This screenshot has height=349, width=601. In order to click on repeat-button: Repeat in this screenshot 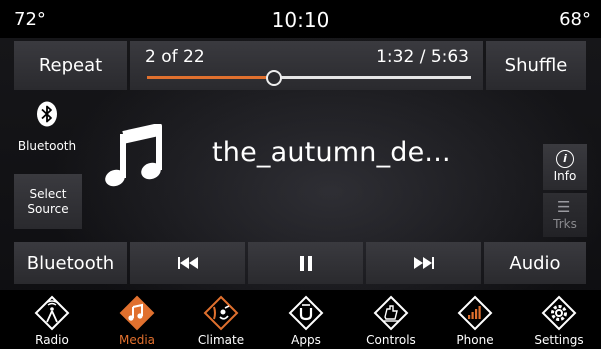, I will do `click(70, 65)`.